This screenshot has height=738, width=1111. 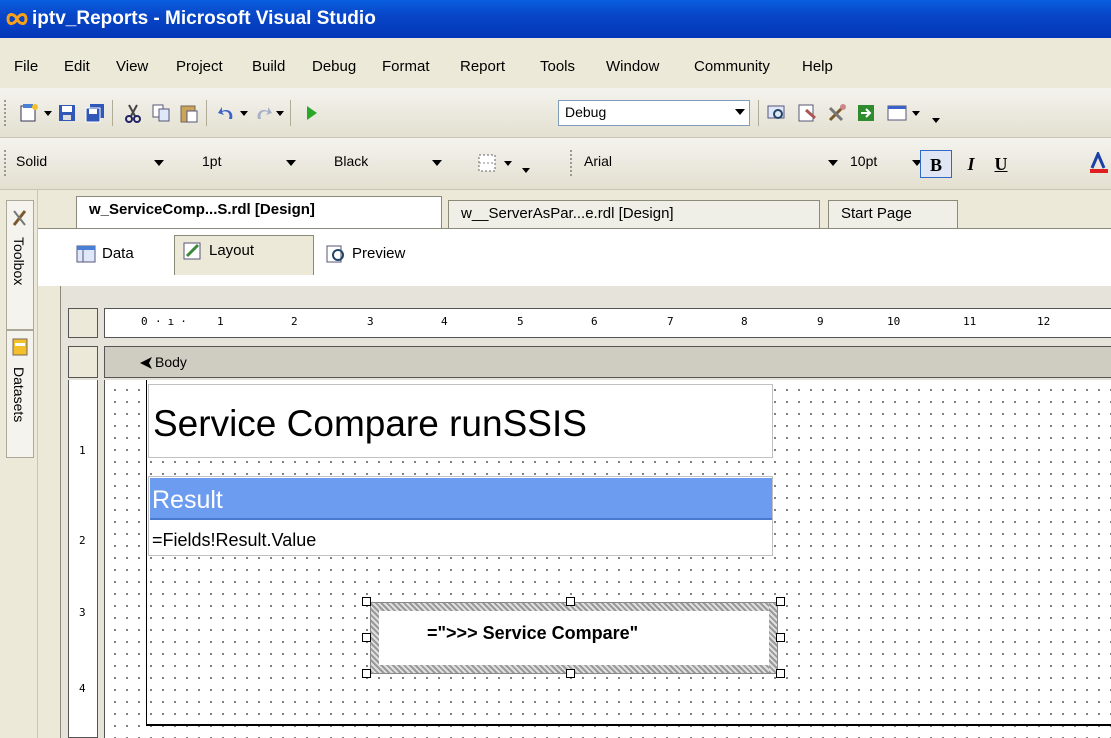 What do you see at coordinates (461, 519) in the screenshot?
I see `table-header-divider` at bounding box center [461, 519].